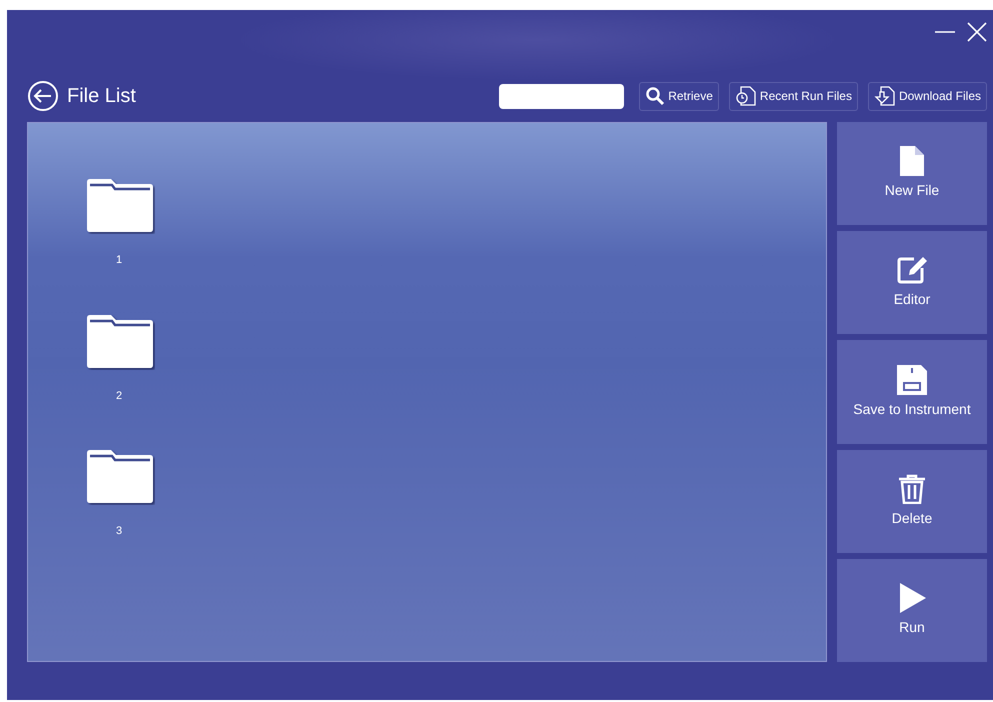  I want to click on back-button, so click(43, 96).